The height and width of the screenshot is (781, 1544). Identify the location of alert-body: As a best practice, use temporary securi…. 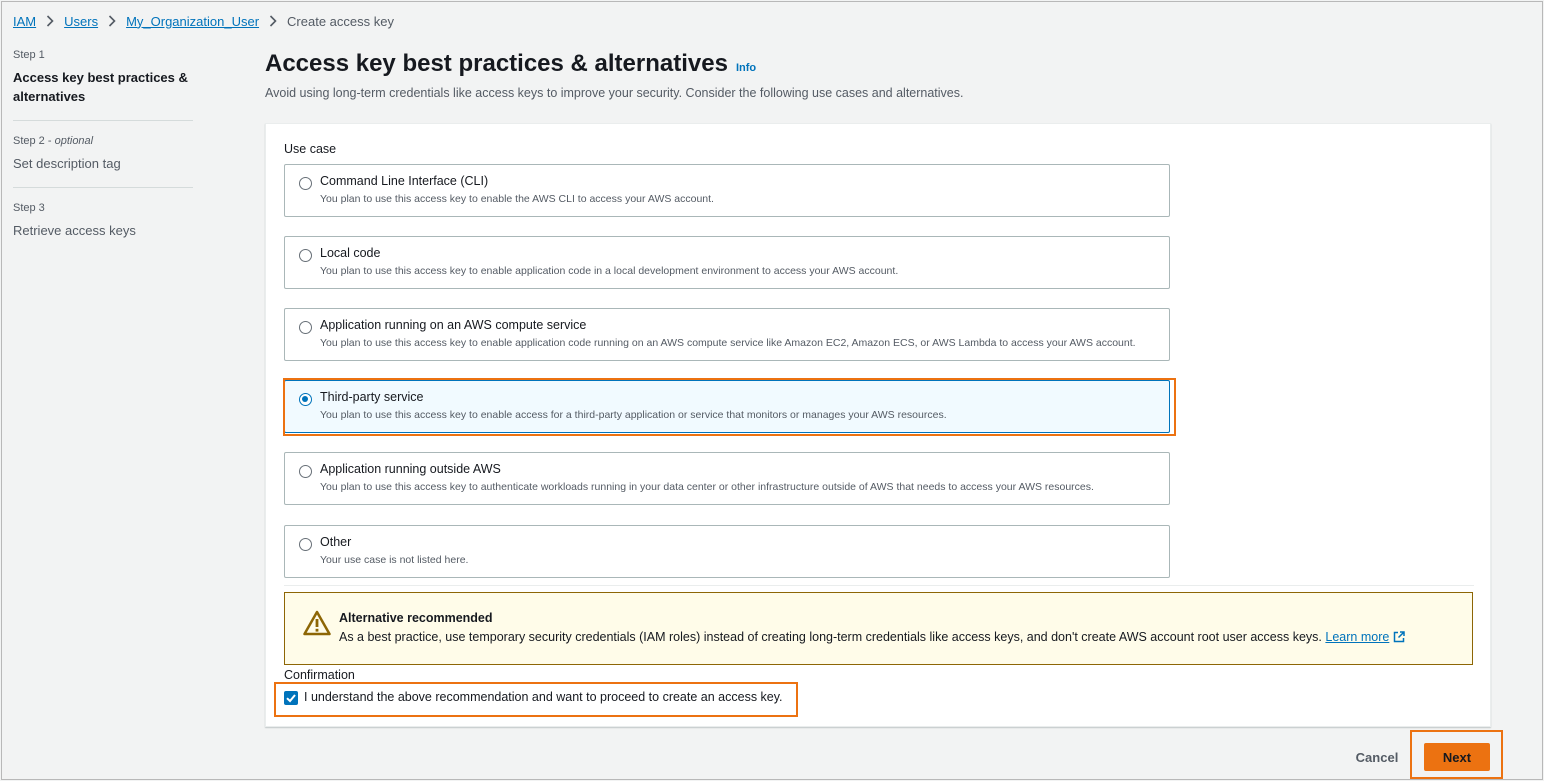
(872, 638).